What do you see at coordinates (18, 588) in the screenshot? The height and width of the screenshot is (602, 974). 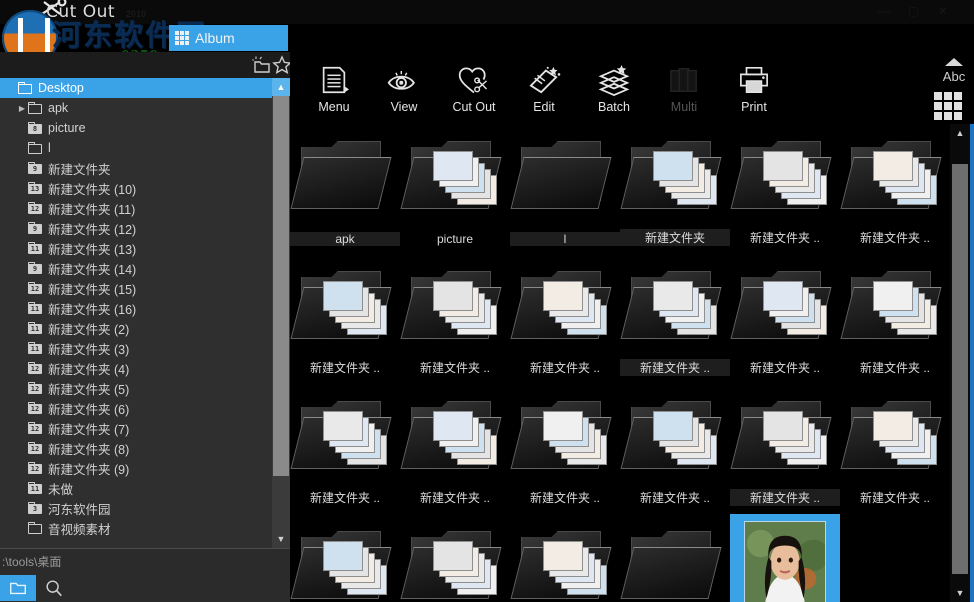 I see `browse-folder-button` at bounding box center [18, 588].